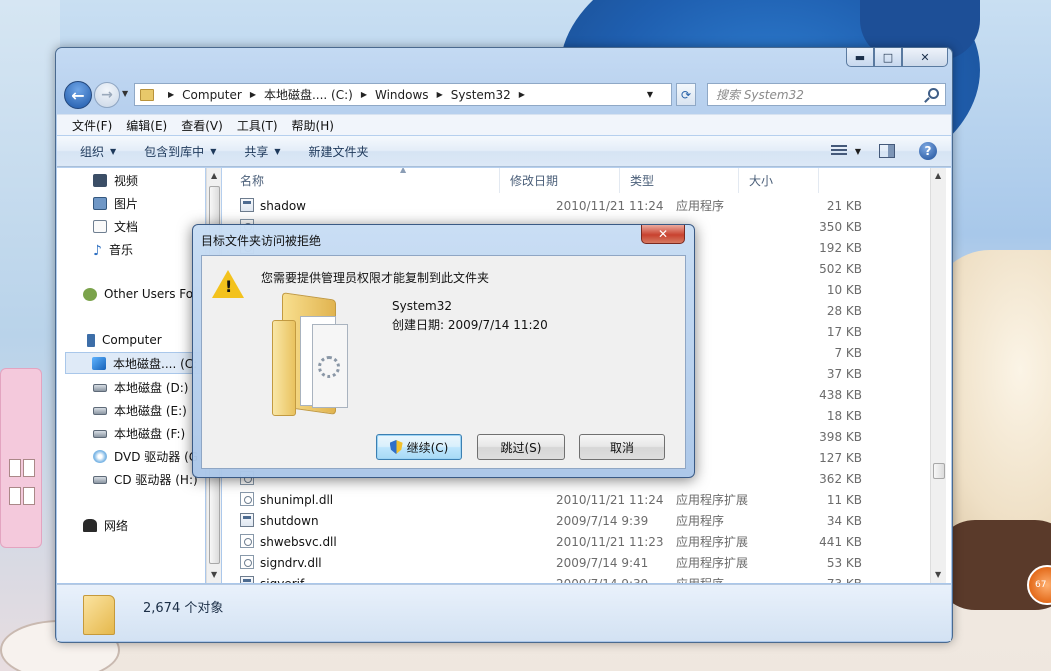 The height and width of the screenshot is (671, 1051). Describe the element at coordinates (298, 541) in the screenshot. I see `file-name: shwebsvc.dll` at that location.